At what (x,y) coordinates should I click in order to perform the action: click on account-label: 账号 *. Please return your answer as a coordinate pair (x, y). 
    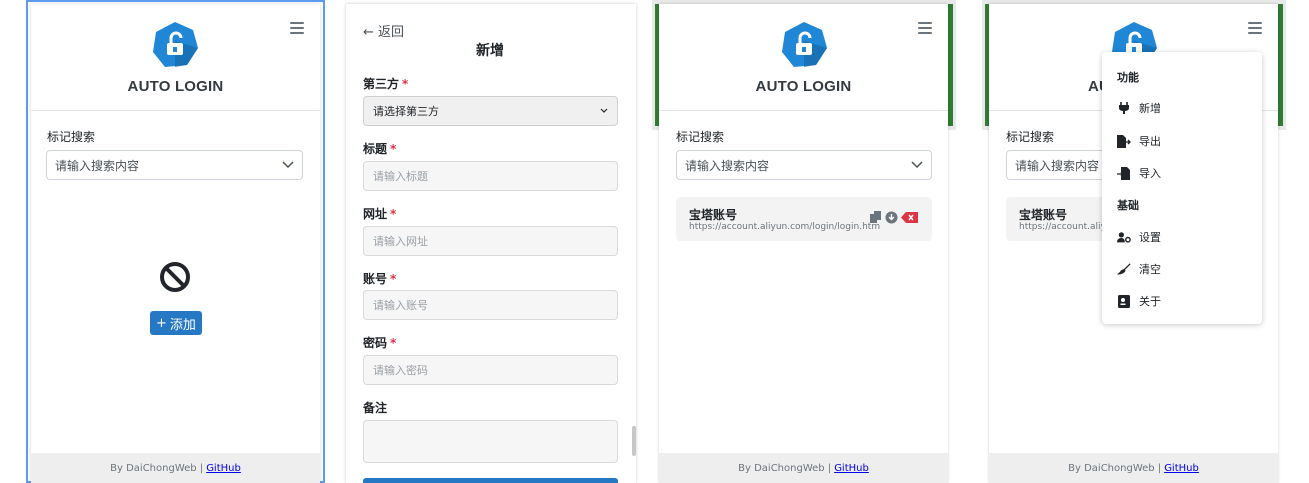
    Looking at the image, I should click on (380, 279).